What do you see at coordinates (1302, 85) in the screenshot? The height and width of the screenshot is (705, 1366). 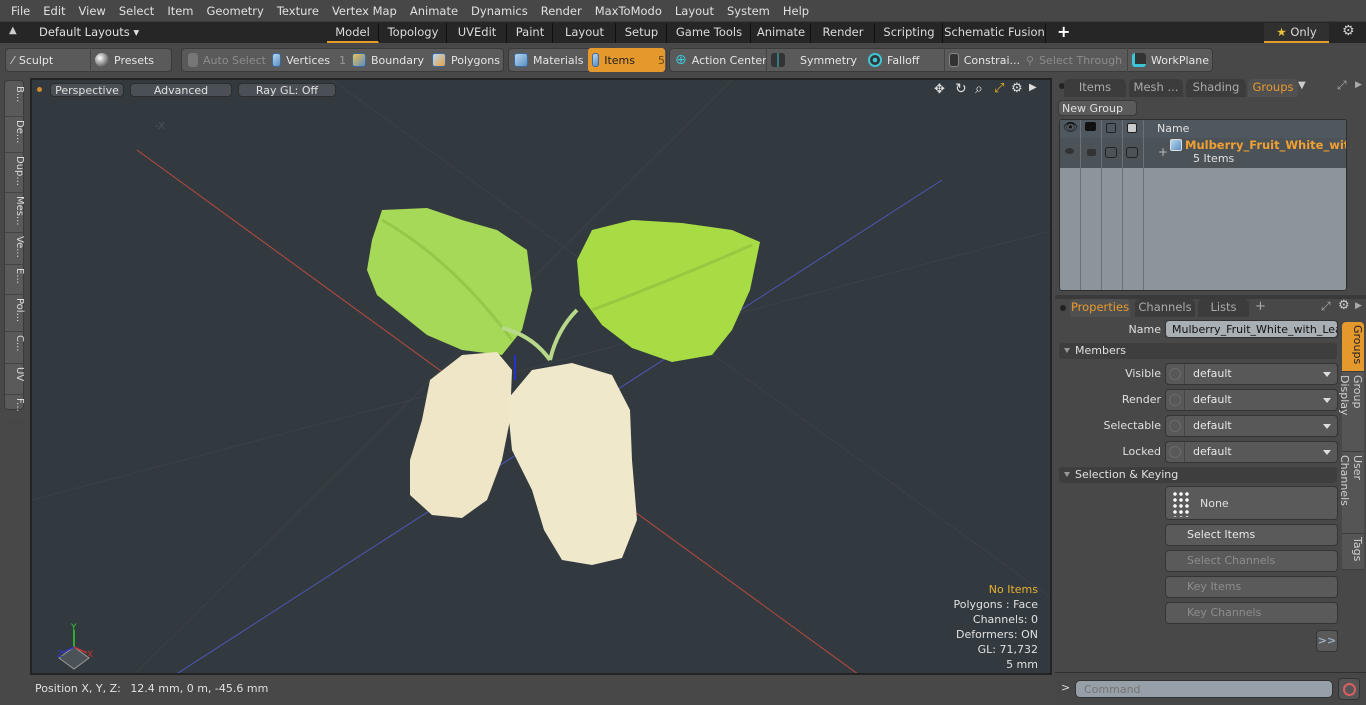 I see `groups-tab-dropdown-icon: ▼` at bounding box center [1302, 85].